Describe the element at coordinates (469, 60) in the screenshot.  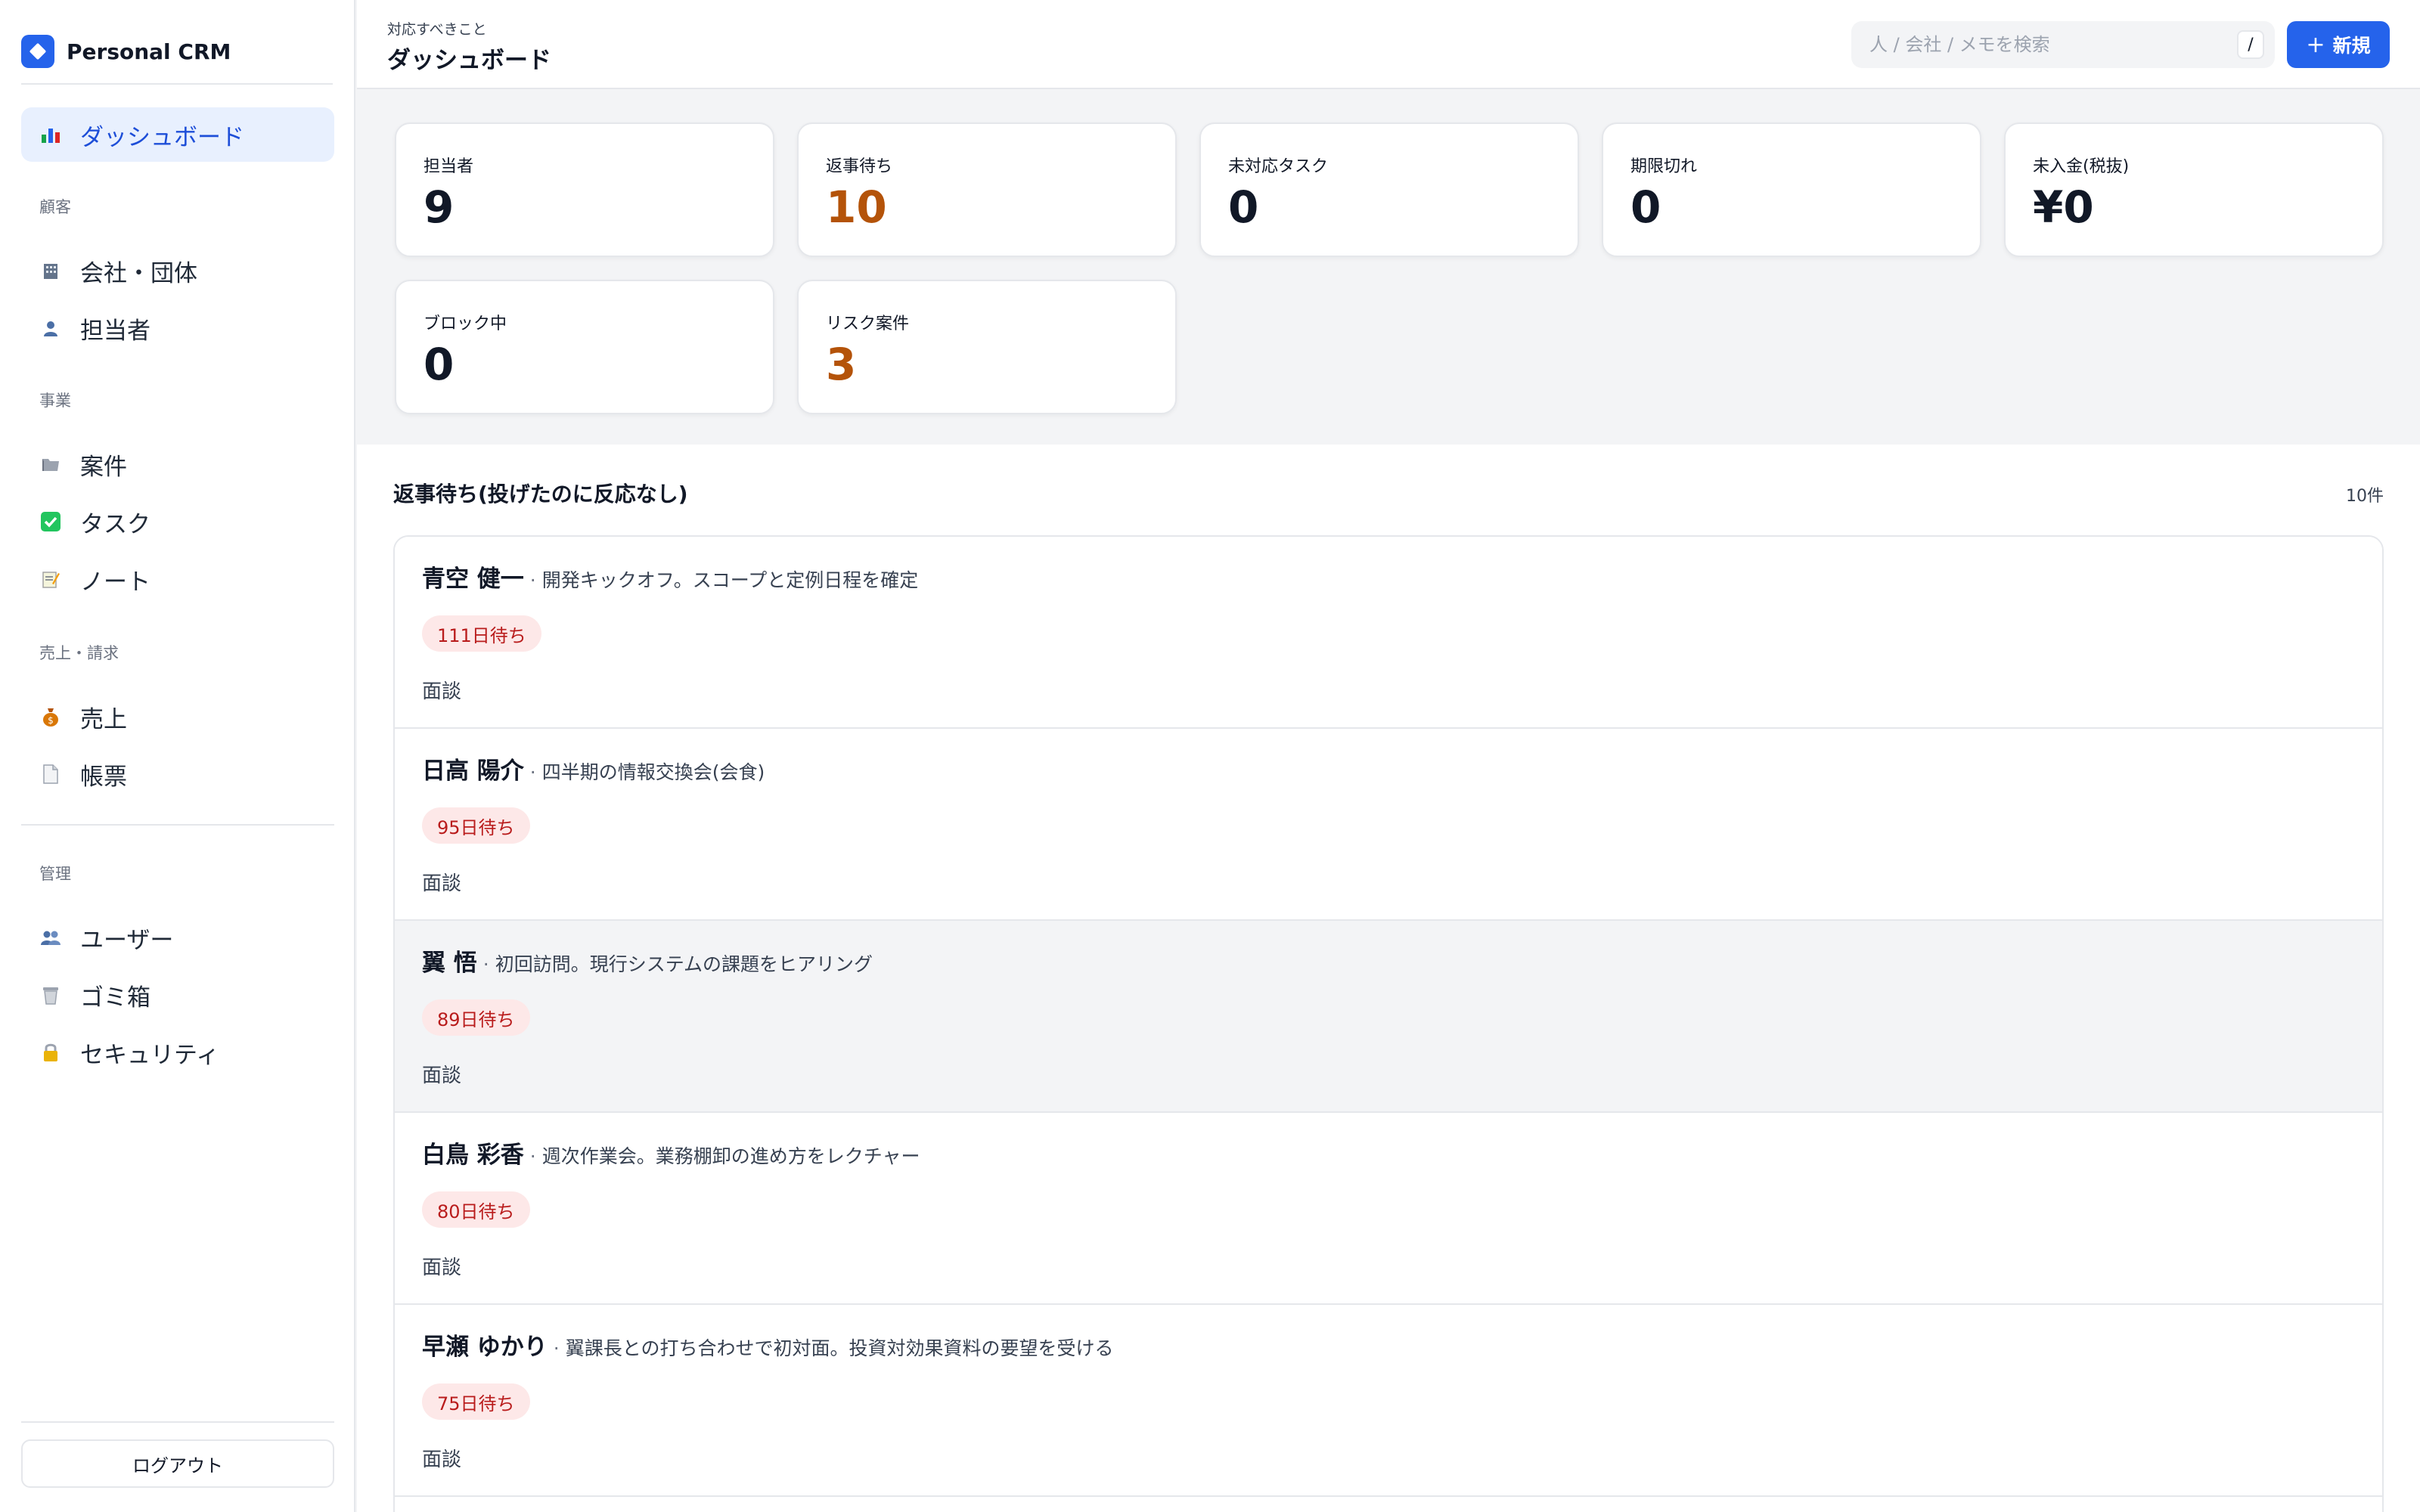
I see `page-title: ダッシュボード` at that location.